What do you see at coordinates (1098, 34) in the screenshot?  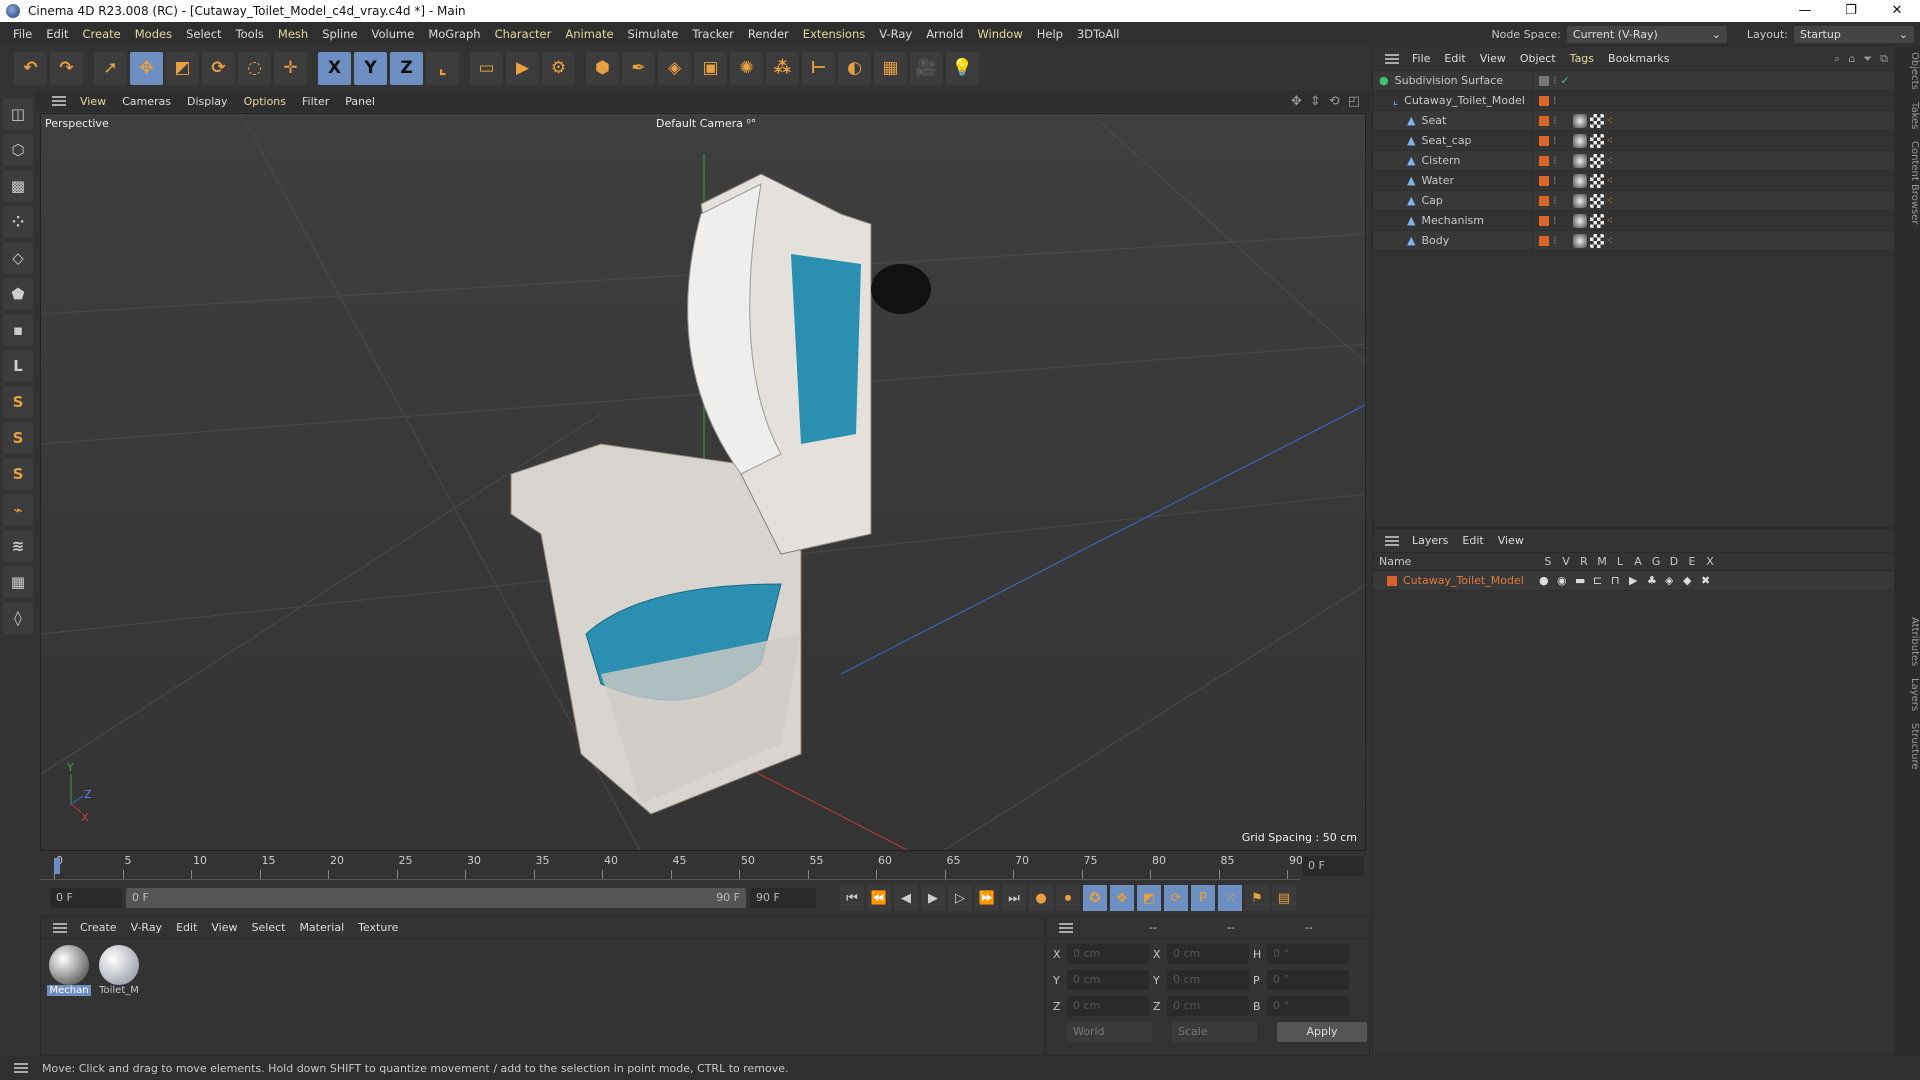 I see `menu-3dtoall: 3DToAll` at bounding box center [1098, 34].